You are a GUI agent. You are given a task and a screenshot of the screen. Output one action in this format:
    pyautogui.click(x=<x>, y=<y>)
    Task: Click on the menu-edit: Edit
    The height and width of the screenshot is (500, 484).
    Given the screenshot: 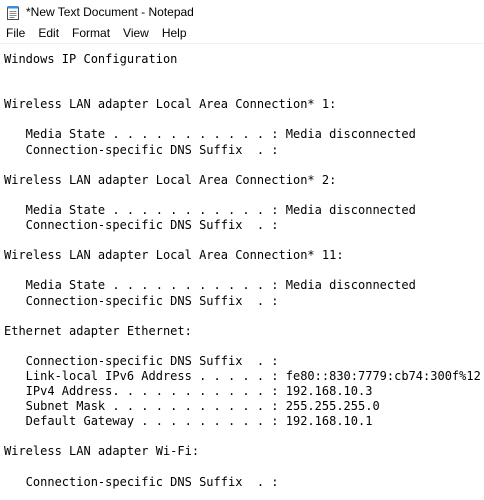 What is the action you would take?
    pyautogui.click(x=49, y=33)
    